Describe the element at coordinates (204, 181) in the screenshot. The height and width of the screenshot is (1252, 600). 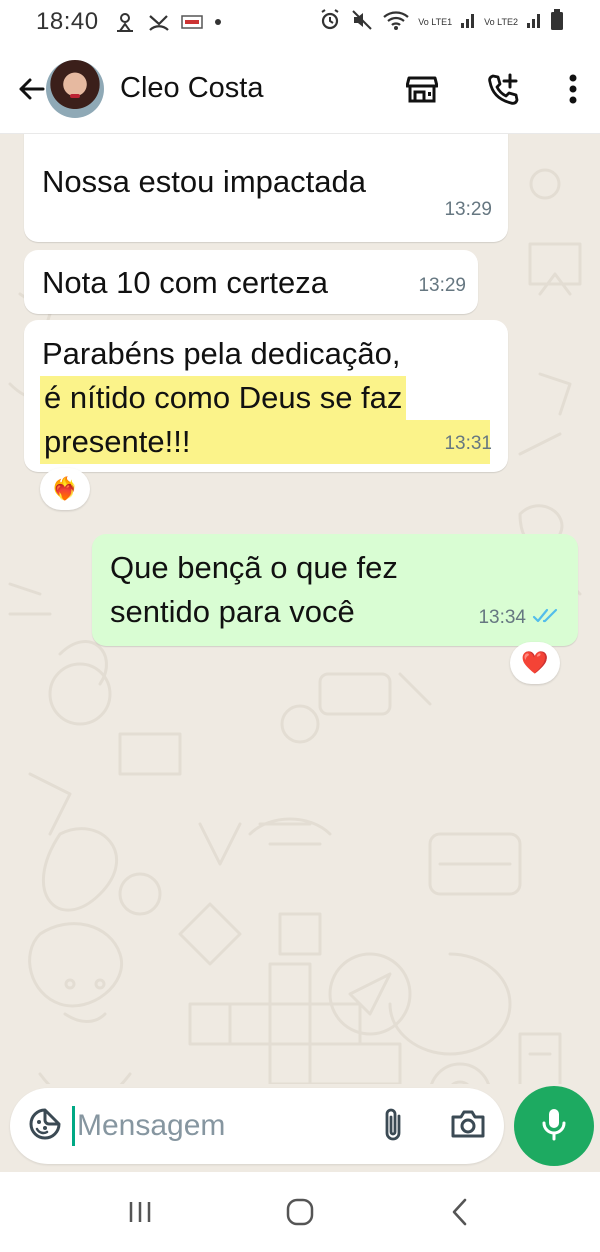
I see `message-text: Nossa estou impactada` at that location.